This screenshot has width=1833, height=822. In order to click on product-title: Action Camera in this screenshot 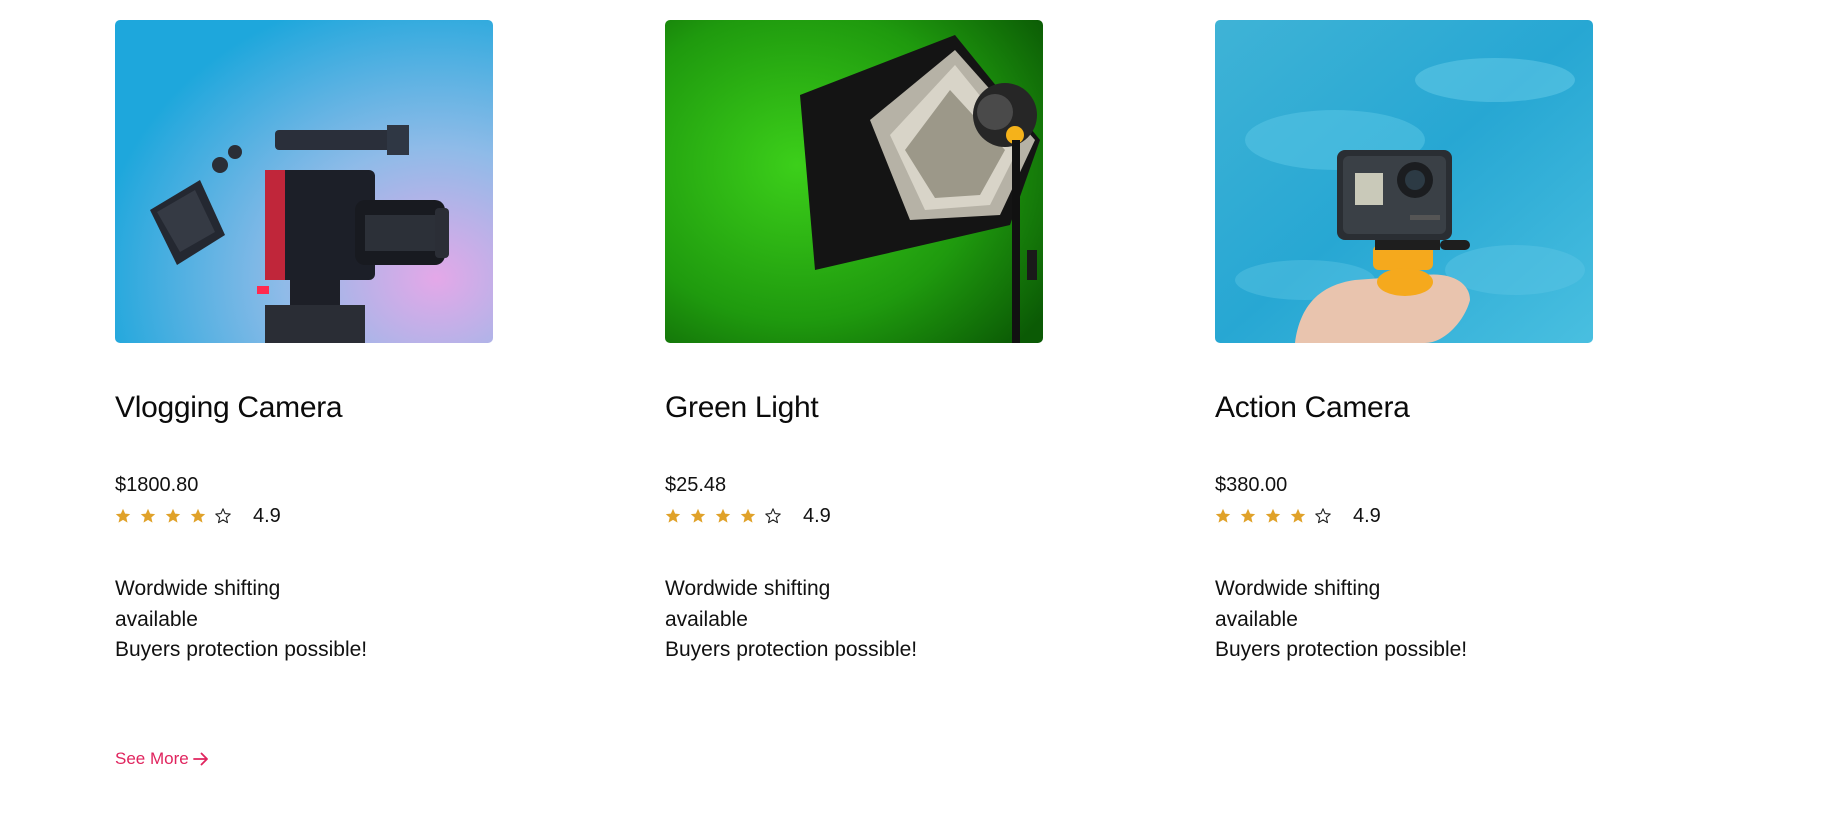, I will do `click(1312, 408)`.